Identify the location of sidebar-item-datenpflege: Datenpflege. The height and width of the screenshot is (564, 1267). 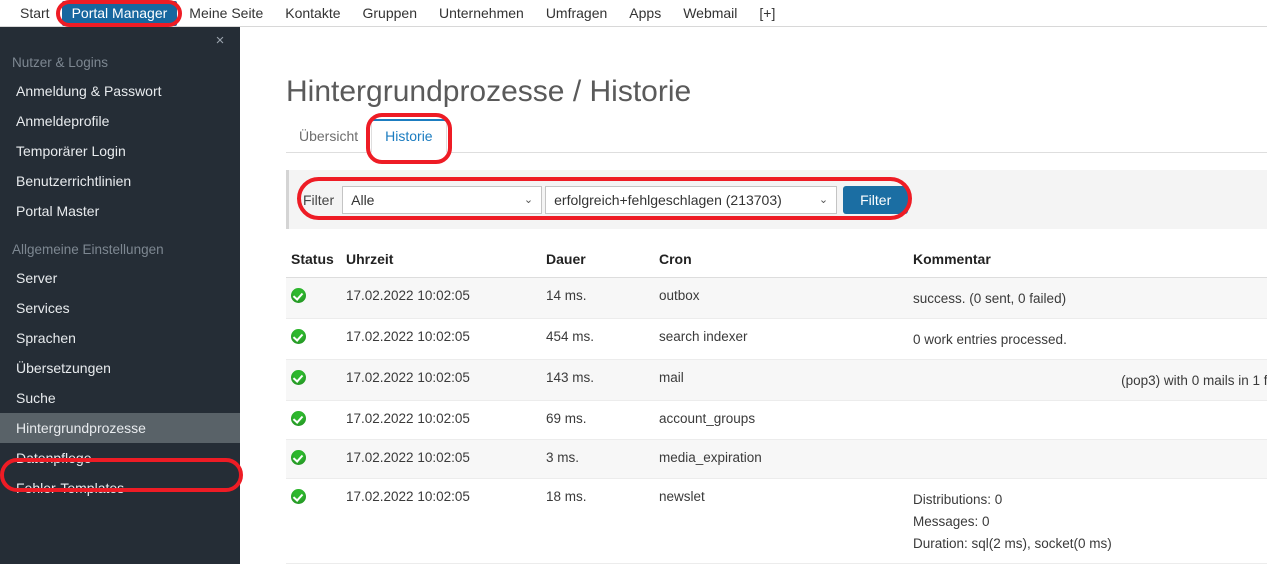
(120, 458).